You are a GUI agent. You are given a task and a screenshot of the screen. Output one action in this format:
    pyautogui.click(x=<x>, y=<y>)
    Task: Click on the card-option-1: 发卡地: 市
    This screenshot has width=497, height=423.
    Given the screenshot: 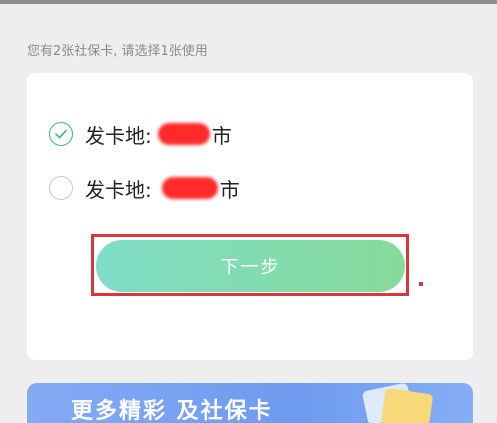 What is the action you would take?
    pyautogui.click(x=140, y=134)
    